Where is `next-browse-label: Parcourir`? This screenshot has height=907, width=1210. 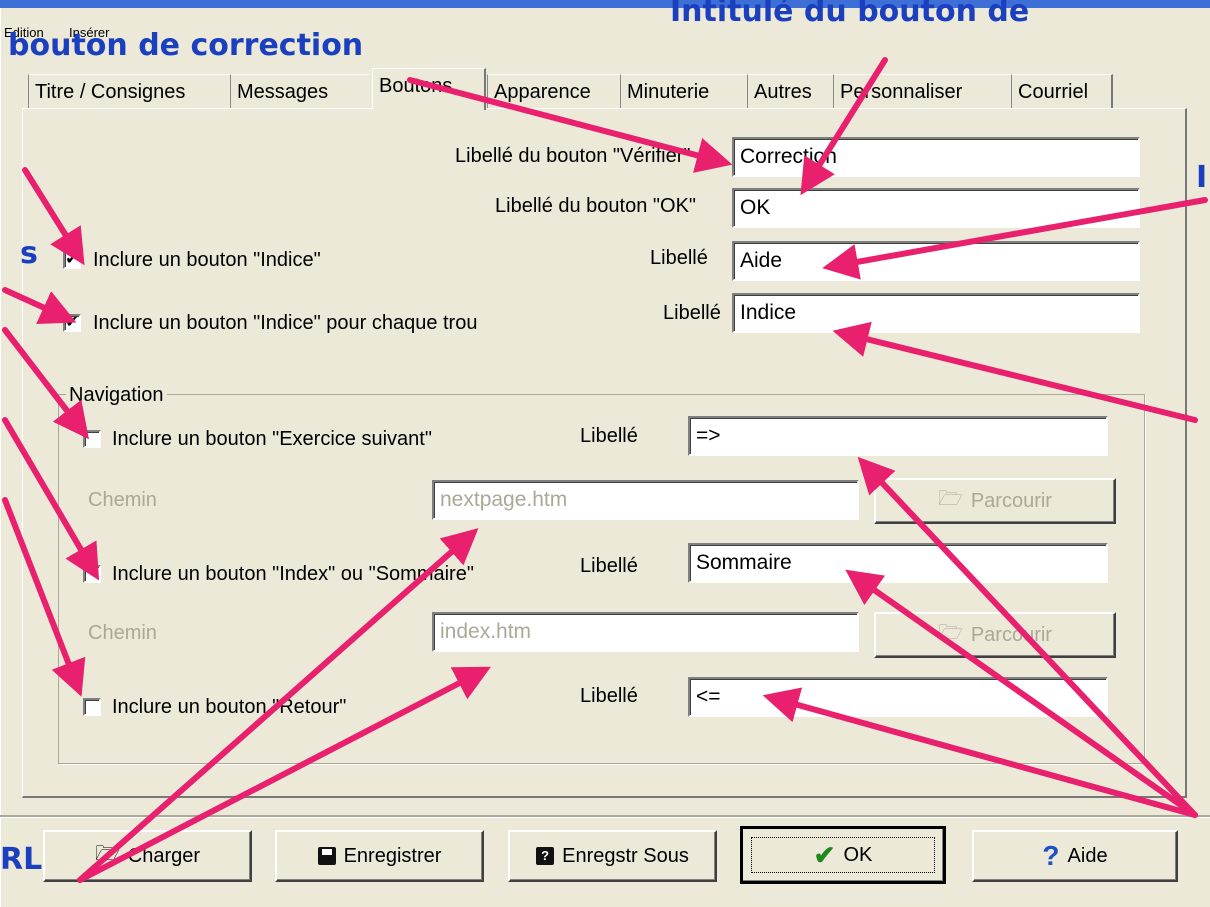 next-browse-label: Parcourir is located at coordinates (1011, 500).